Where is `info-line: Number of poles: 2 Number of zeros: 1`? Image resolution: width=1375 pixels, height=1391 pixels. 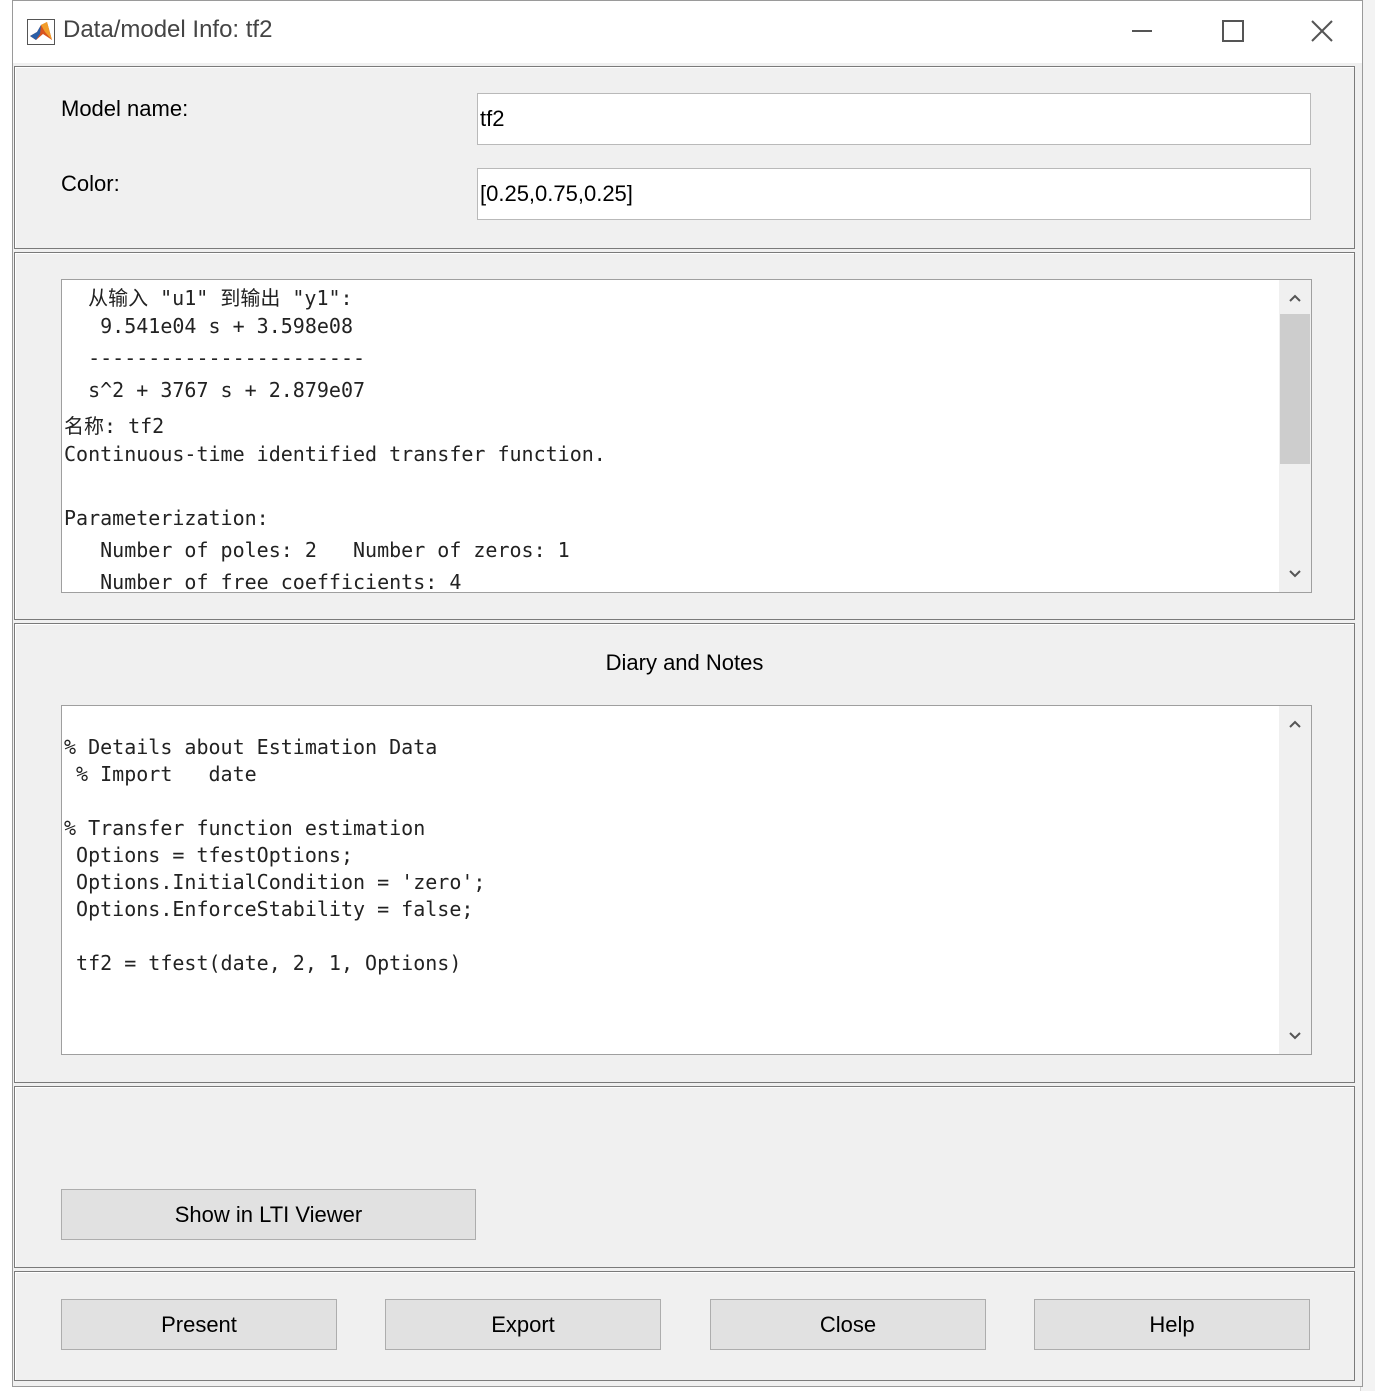 info-line: Number of poles: 2 Number of zeros: 1 is located at coordinates (317, 550).